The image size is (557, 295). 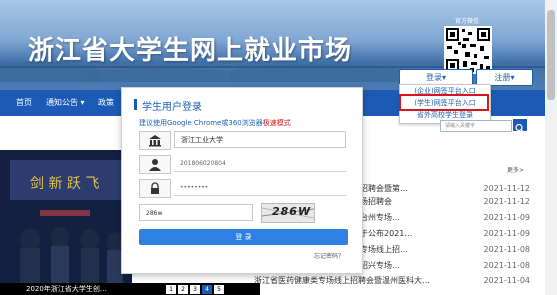 I want to click on pager-dot: 5, so click(x=219, y=289).